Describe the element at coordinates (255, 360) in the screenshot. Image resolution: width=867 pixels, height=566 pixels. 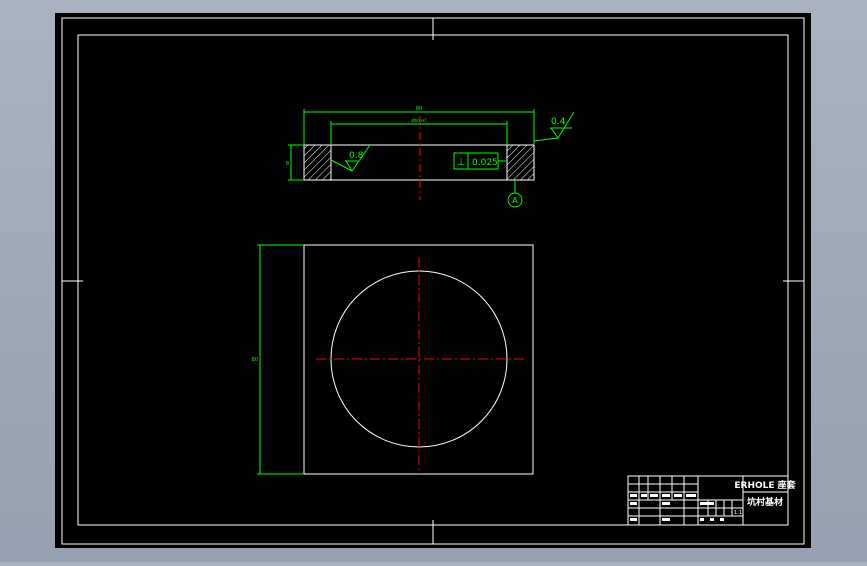
I see `plan-height-text: 80` at that location.